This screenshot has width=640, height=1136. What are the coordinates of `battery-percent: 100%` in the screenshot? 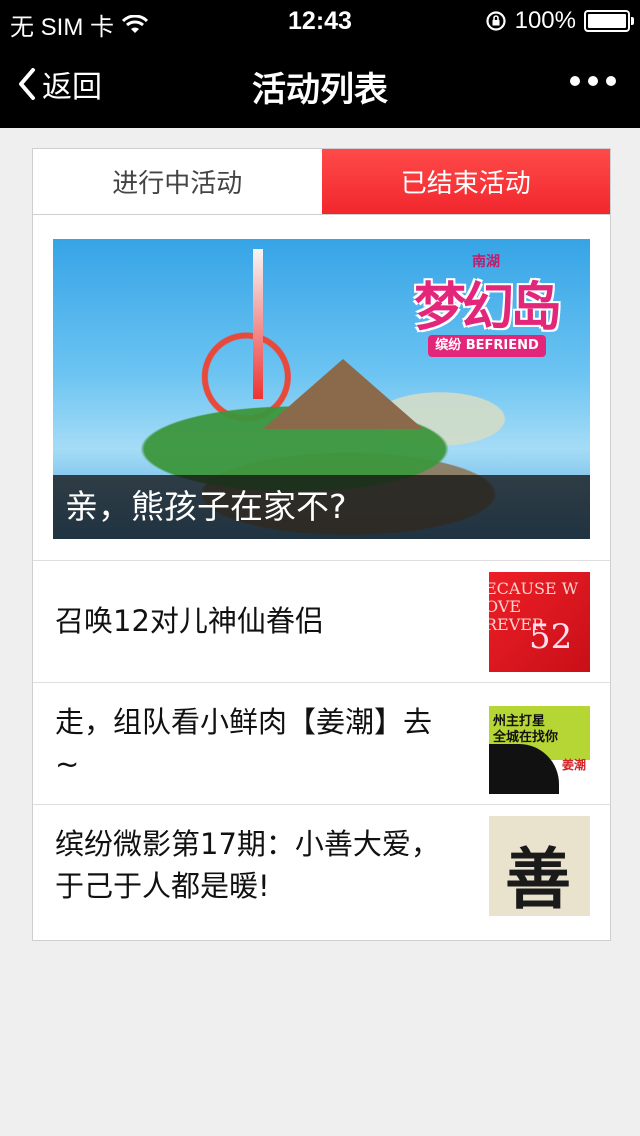 It's located at (545, 20).